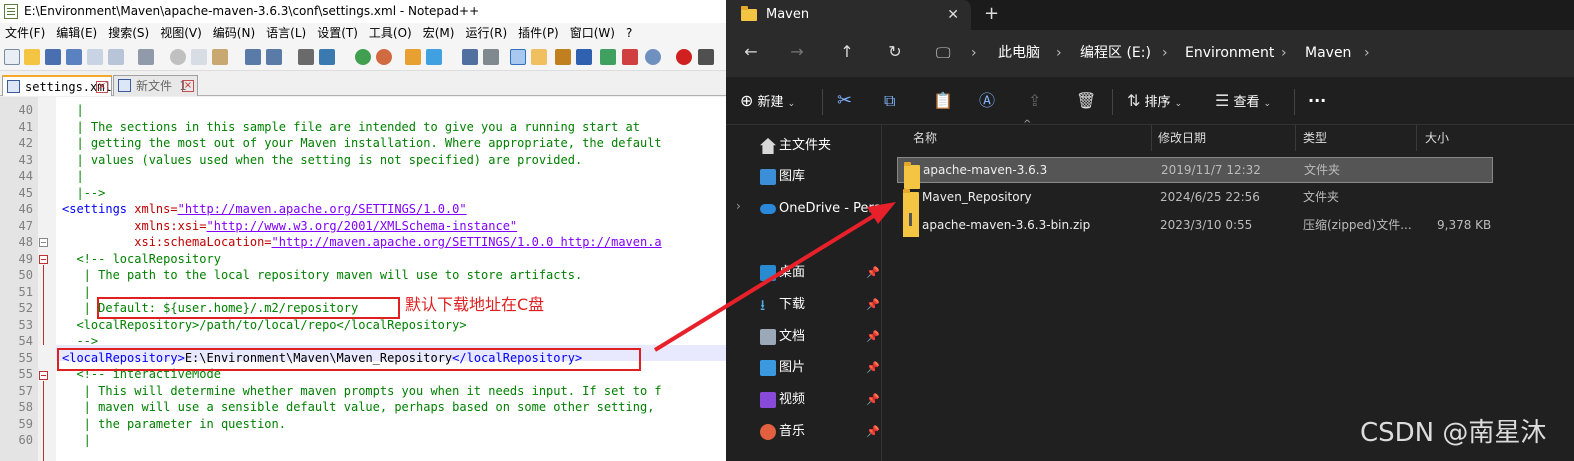 Image resolution: width=1574 pixels, height=461 pixels. I want to click on column-header-type: 类型, so click(1315, 138).